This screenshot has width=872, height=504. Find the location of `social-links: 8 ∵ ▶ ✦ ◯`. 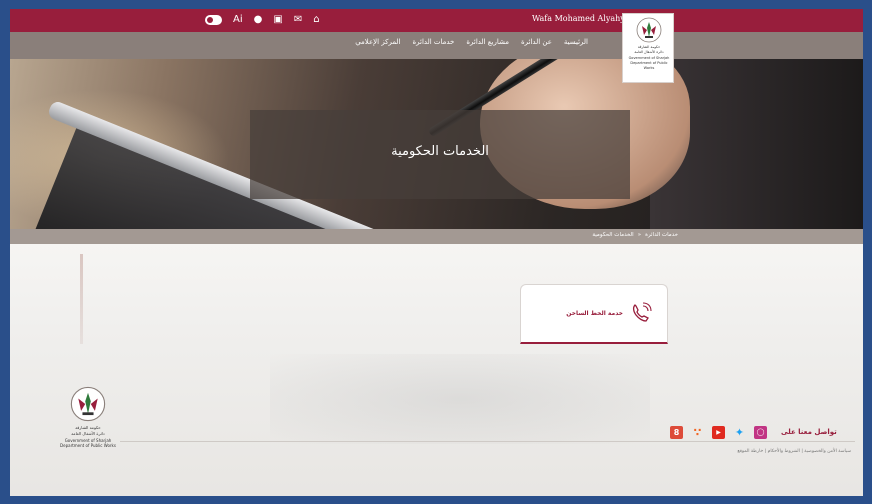

social-links: 8 ∵ ▶ ✦ ◯ is located at coordinates (718, 432).